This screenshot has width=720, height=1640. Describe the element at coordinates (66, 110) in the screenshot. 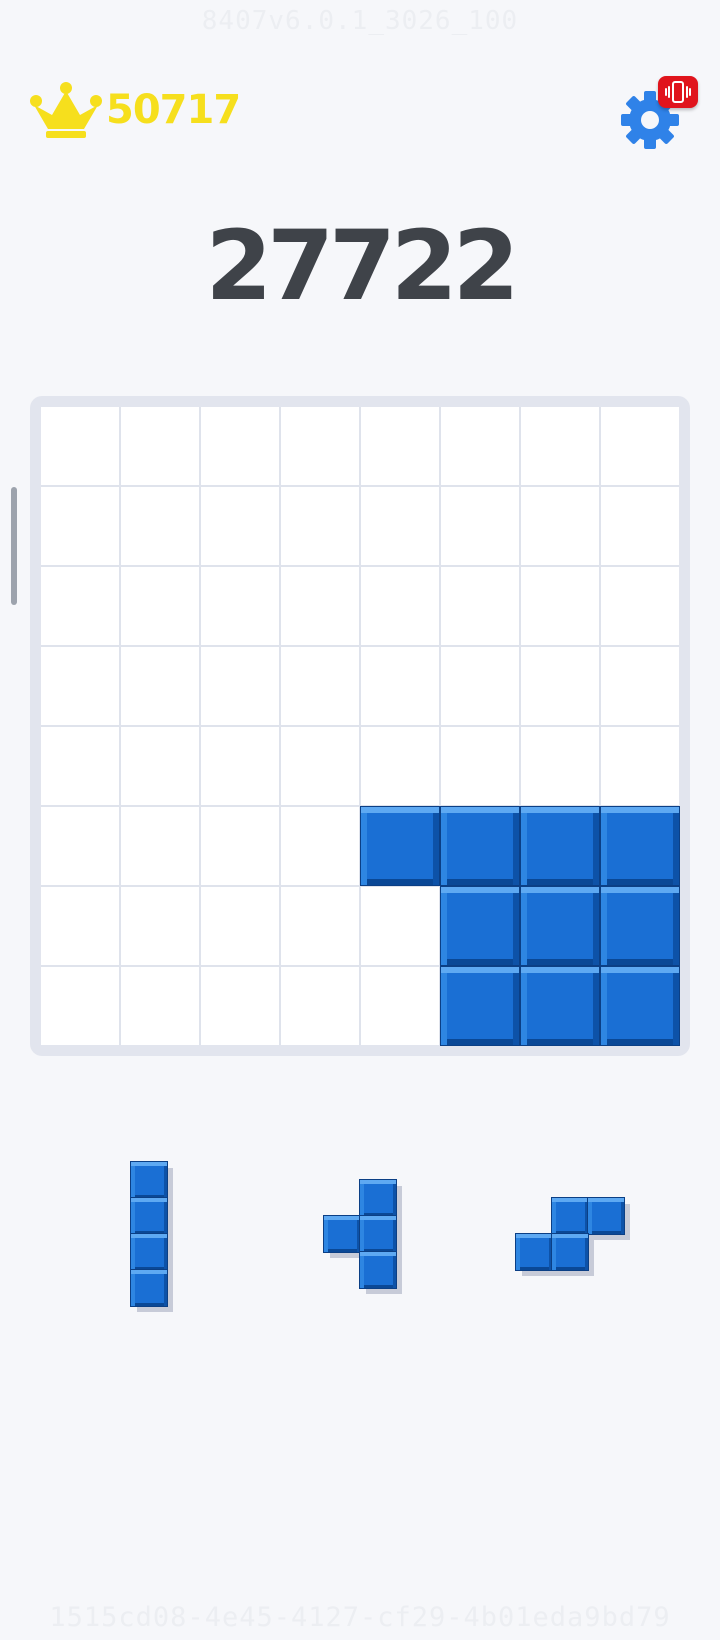

I see `crown-icon` at that location.